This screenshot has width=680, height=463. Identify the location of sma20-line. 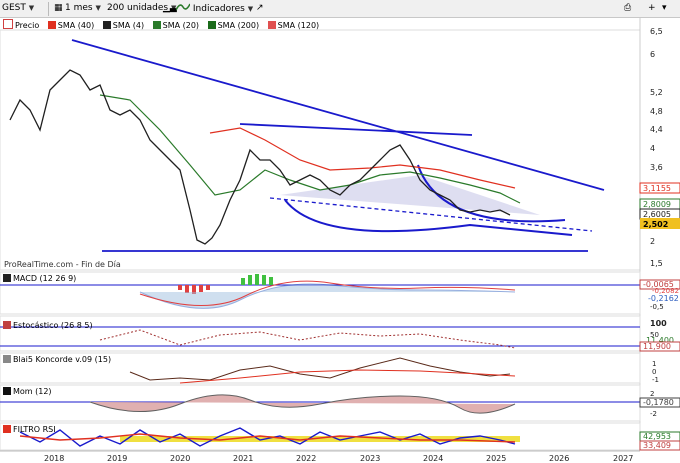
(310, 149).